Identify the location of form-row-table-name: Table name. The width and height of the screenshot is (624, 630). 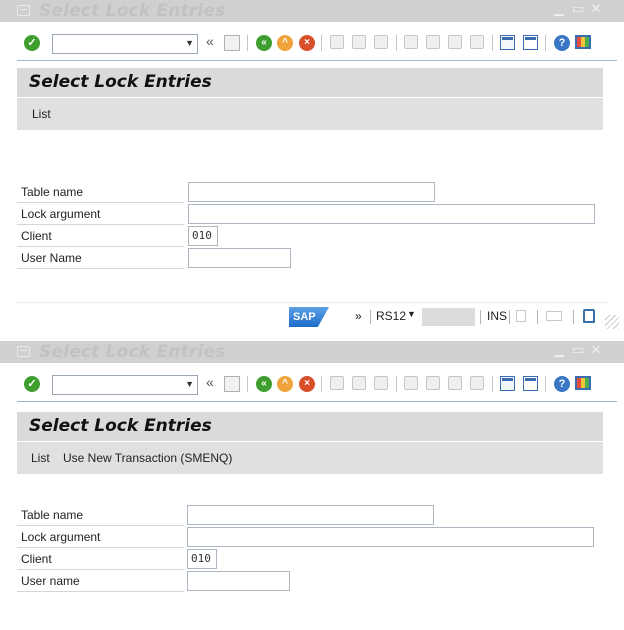
(317, 515).